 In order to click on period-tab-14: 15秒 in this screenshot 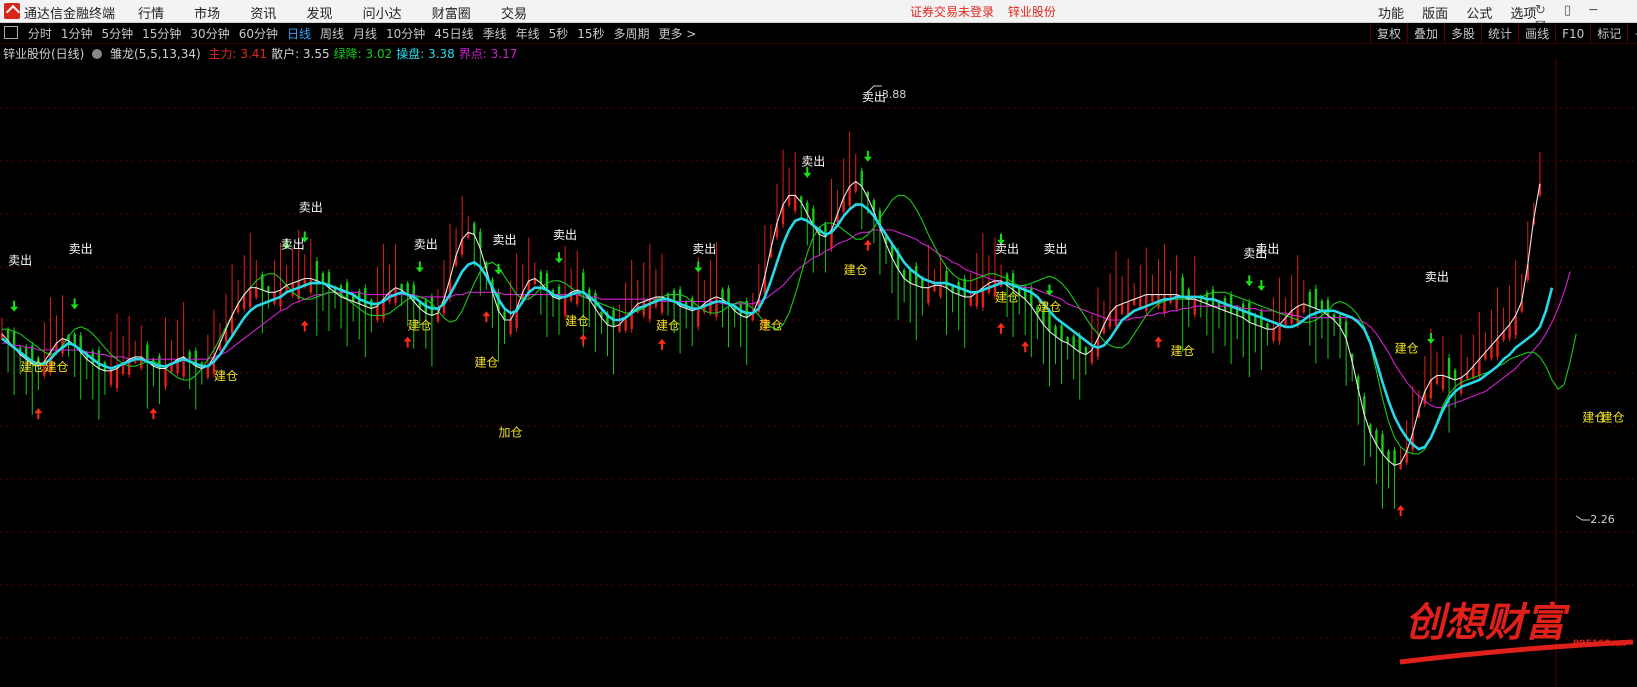, I will do `click(590, 34)`.